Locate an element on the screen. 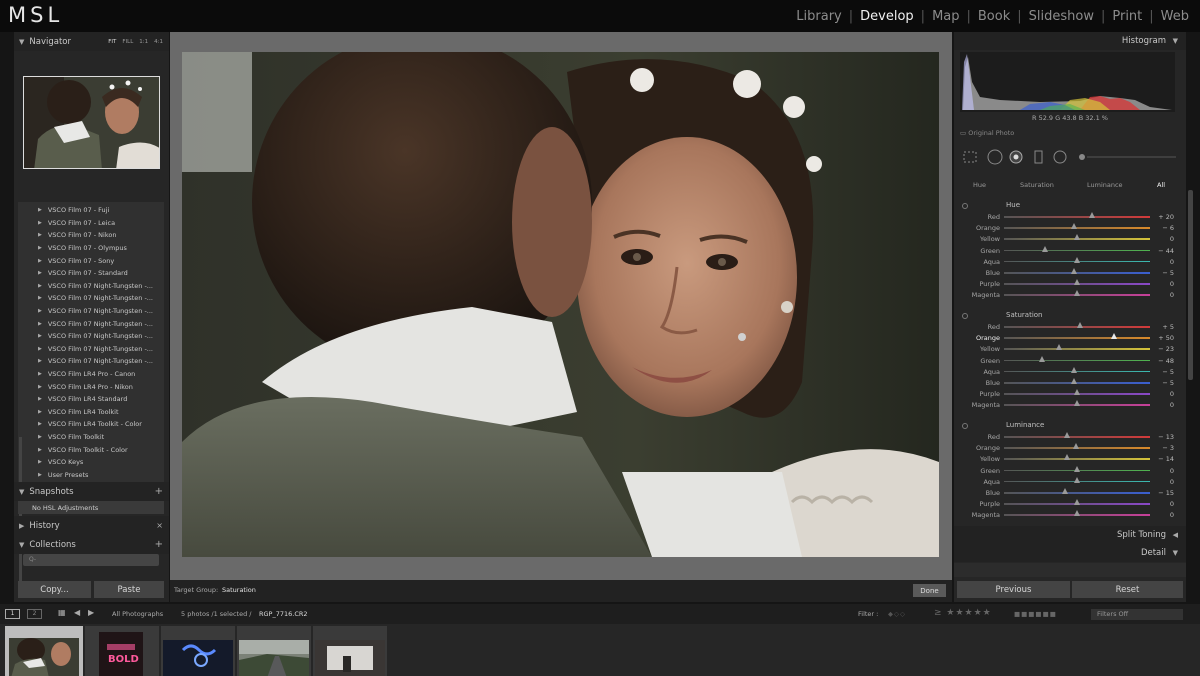 The width and height of the screenshot is (1200, 676). preset-folder: ▶ VSCO Film LR4 Pro - Nikon is located at coordinates (91, 386).